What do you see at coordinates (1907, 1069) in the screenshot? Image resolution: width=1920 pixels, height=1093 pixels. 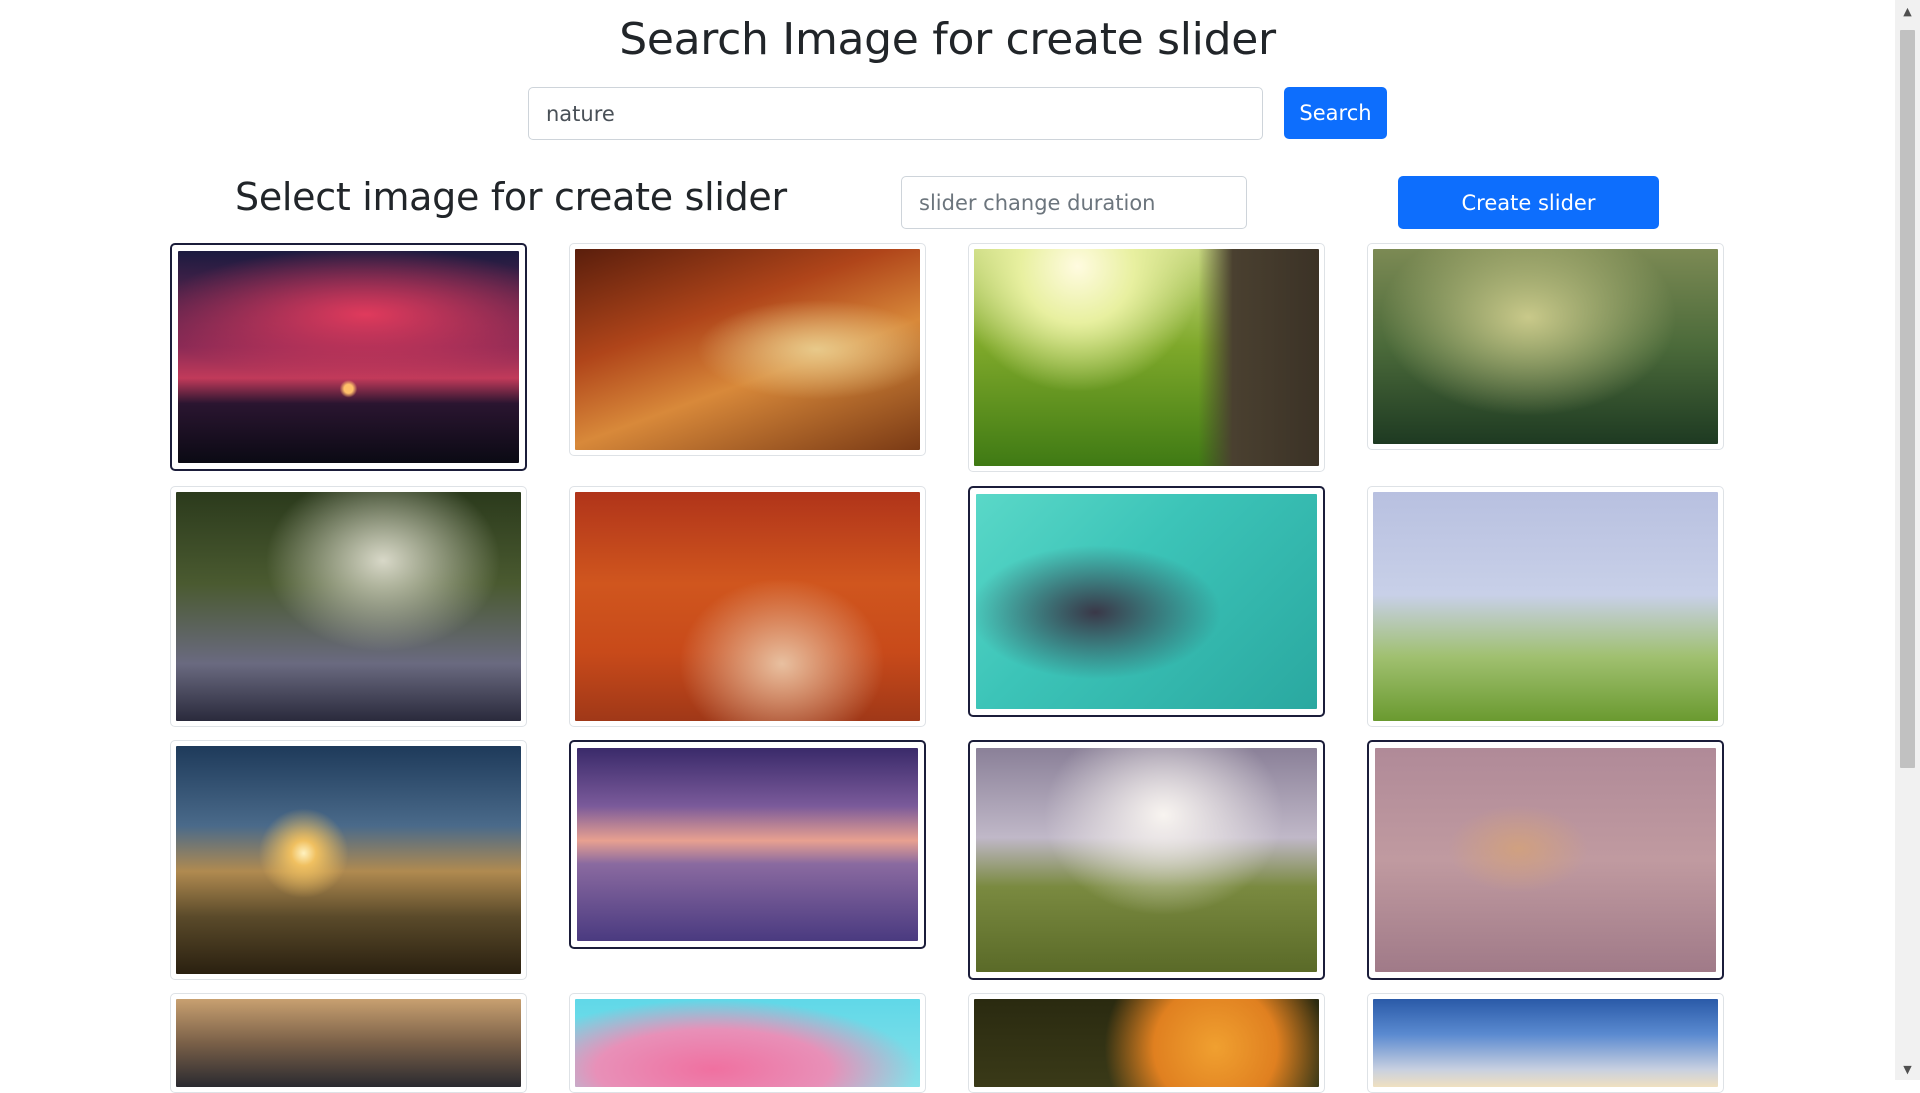 I see `arrow-down-icon: ▼` at bounding box center [1907, 1069].